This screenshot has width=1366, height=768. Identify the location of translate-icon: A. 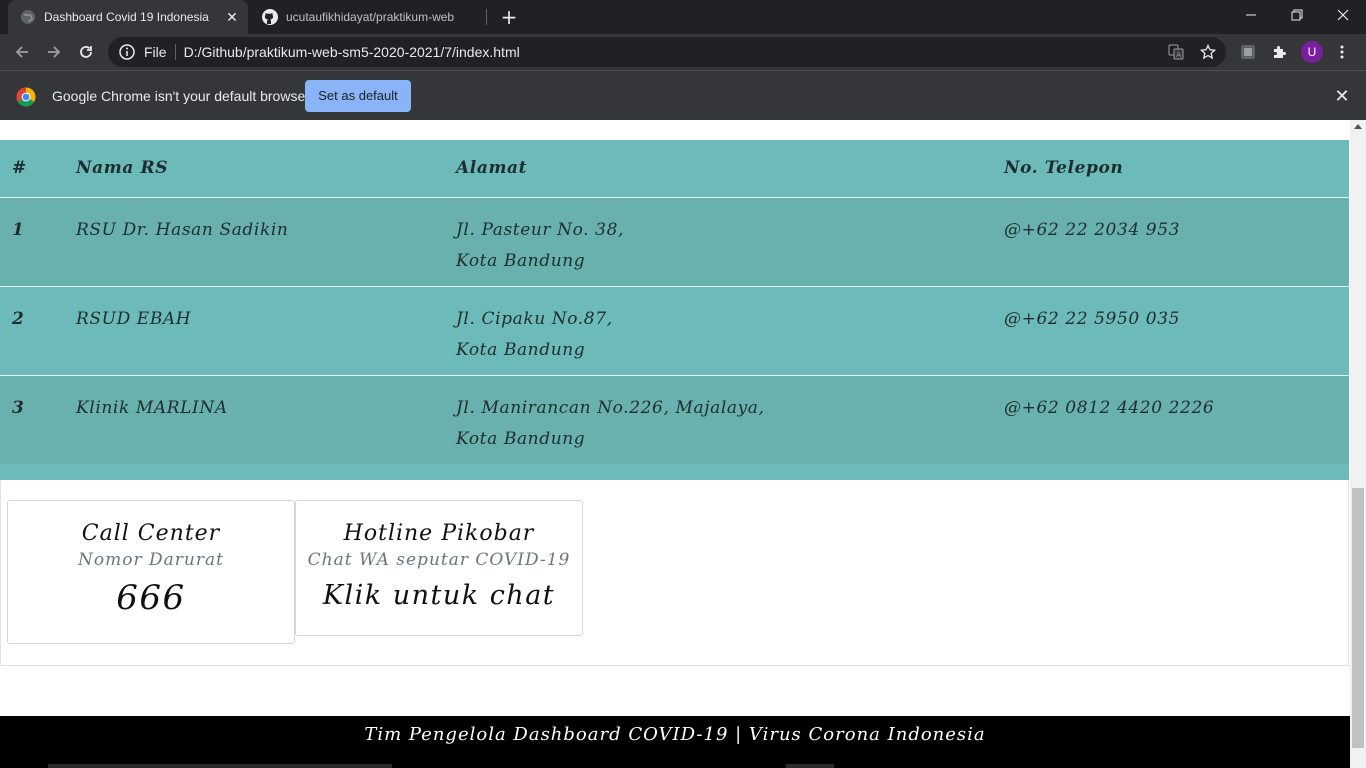
(1176, 52).